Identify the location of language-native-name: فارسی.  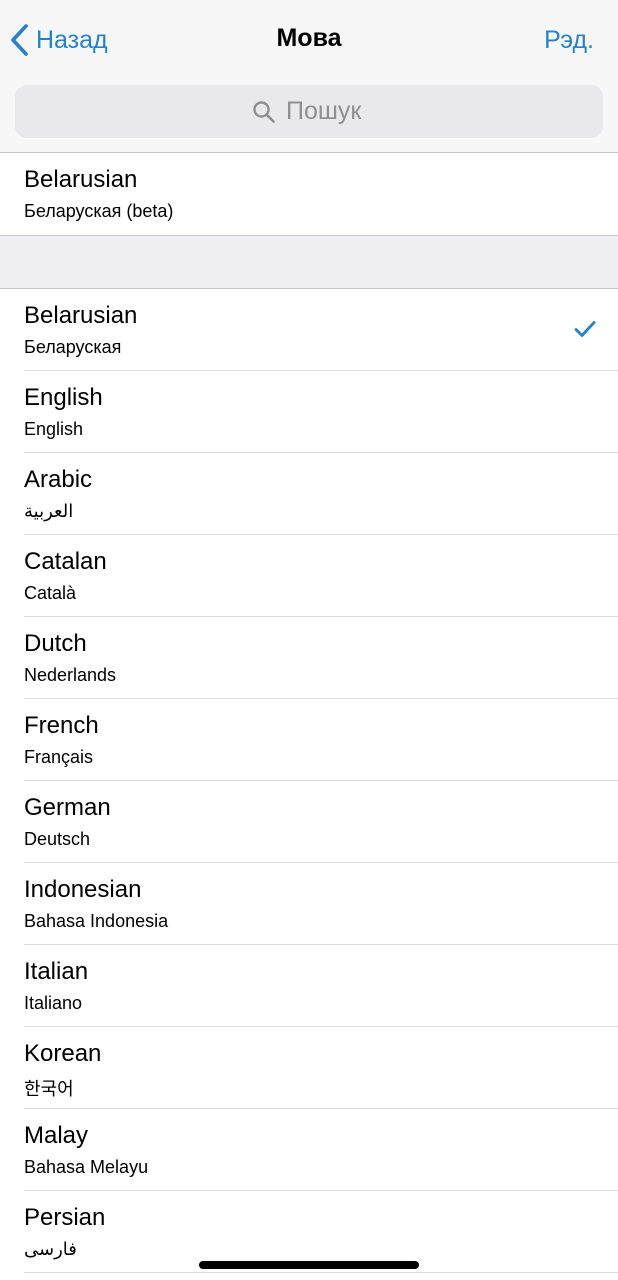
(50, 1249).